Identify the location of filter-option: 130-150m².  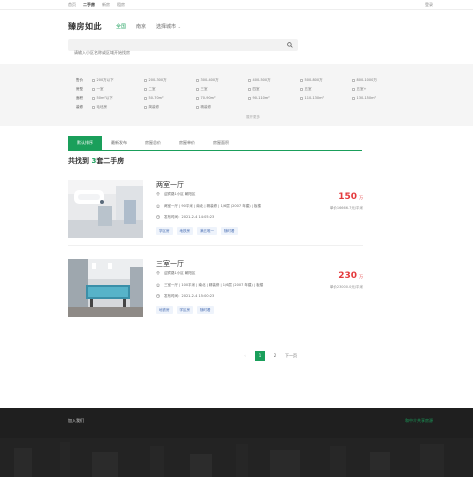
(364, 98).